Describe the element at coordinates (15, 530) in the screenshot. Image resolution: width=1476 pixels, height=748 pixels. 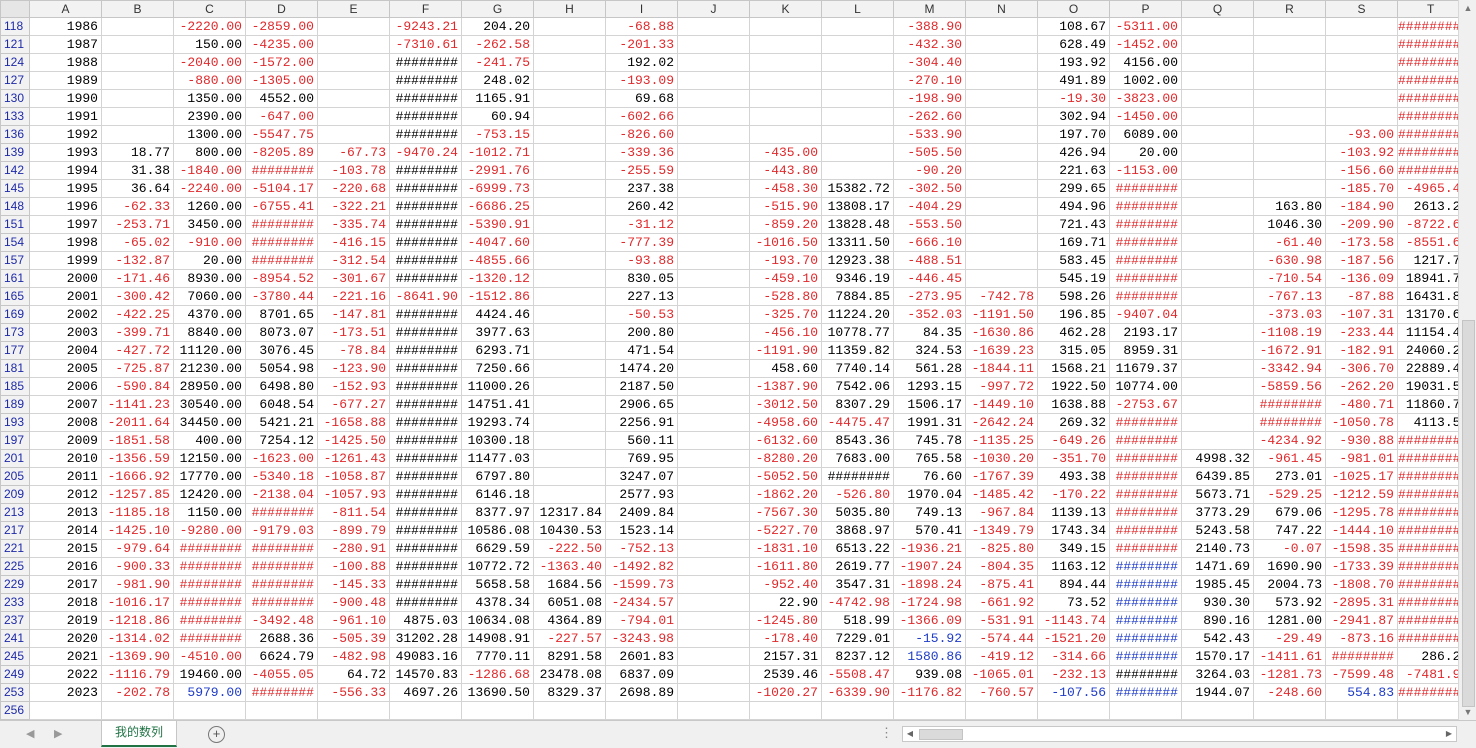
I see `row-header: 217` at that location.